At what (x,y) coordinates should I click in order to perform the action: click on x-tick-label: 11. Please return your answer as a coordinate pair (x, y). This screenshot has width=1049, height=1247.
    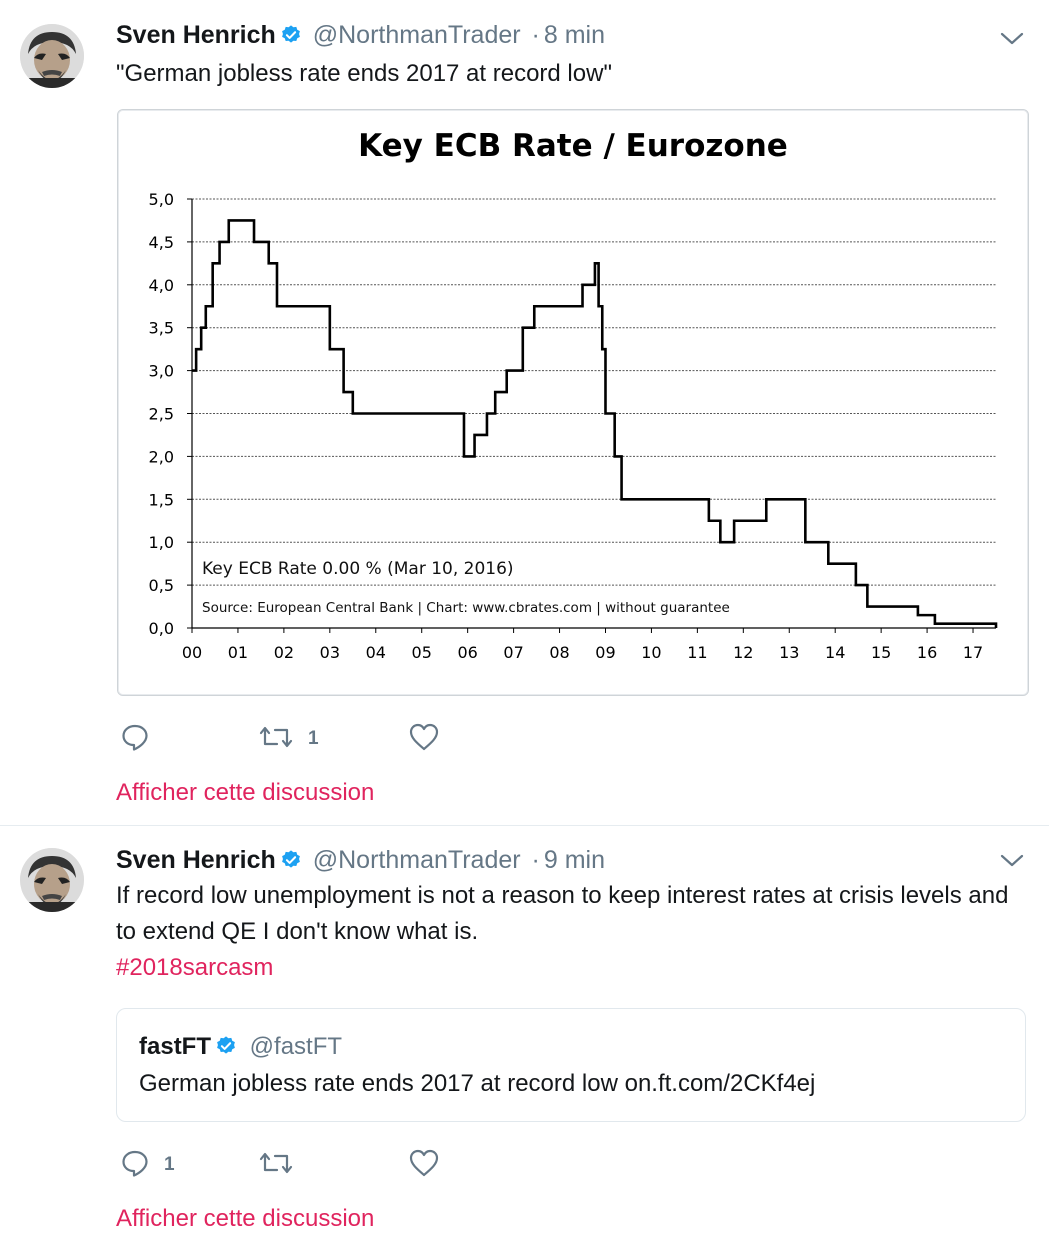
    Looking at the image, I should click on (697, 652).